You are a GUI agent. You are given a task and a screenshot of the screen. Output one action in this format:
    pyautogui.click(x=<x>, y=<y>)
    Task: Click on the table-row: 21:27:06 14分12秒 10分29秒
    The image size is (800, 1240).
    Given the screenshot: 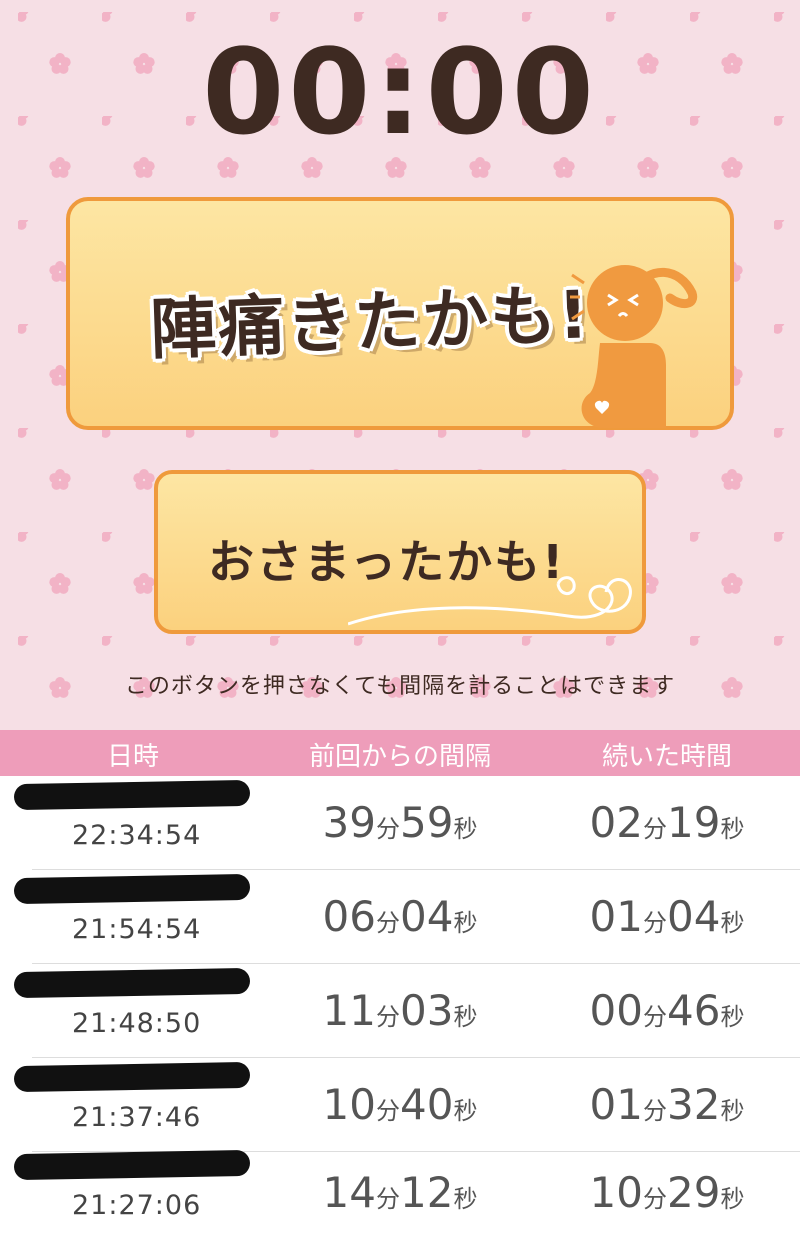 What is the action you would take?
    pyautogui.click(x=400, y=1193)
    